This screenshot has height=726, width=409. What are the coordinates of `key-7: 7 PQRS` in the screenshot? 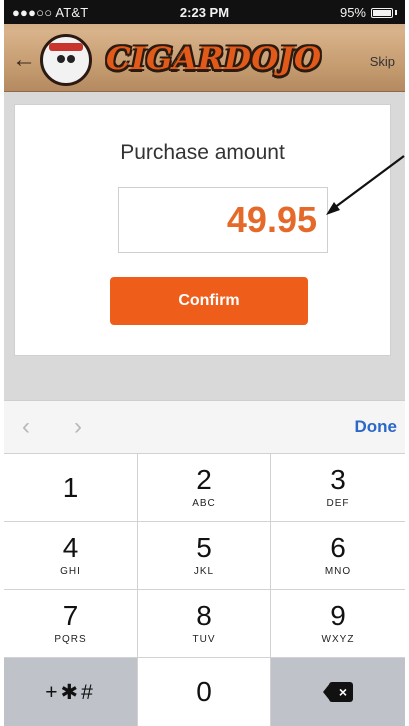 It's located at (71, 624).